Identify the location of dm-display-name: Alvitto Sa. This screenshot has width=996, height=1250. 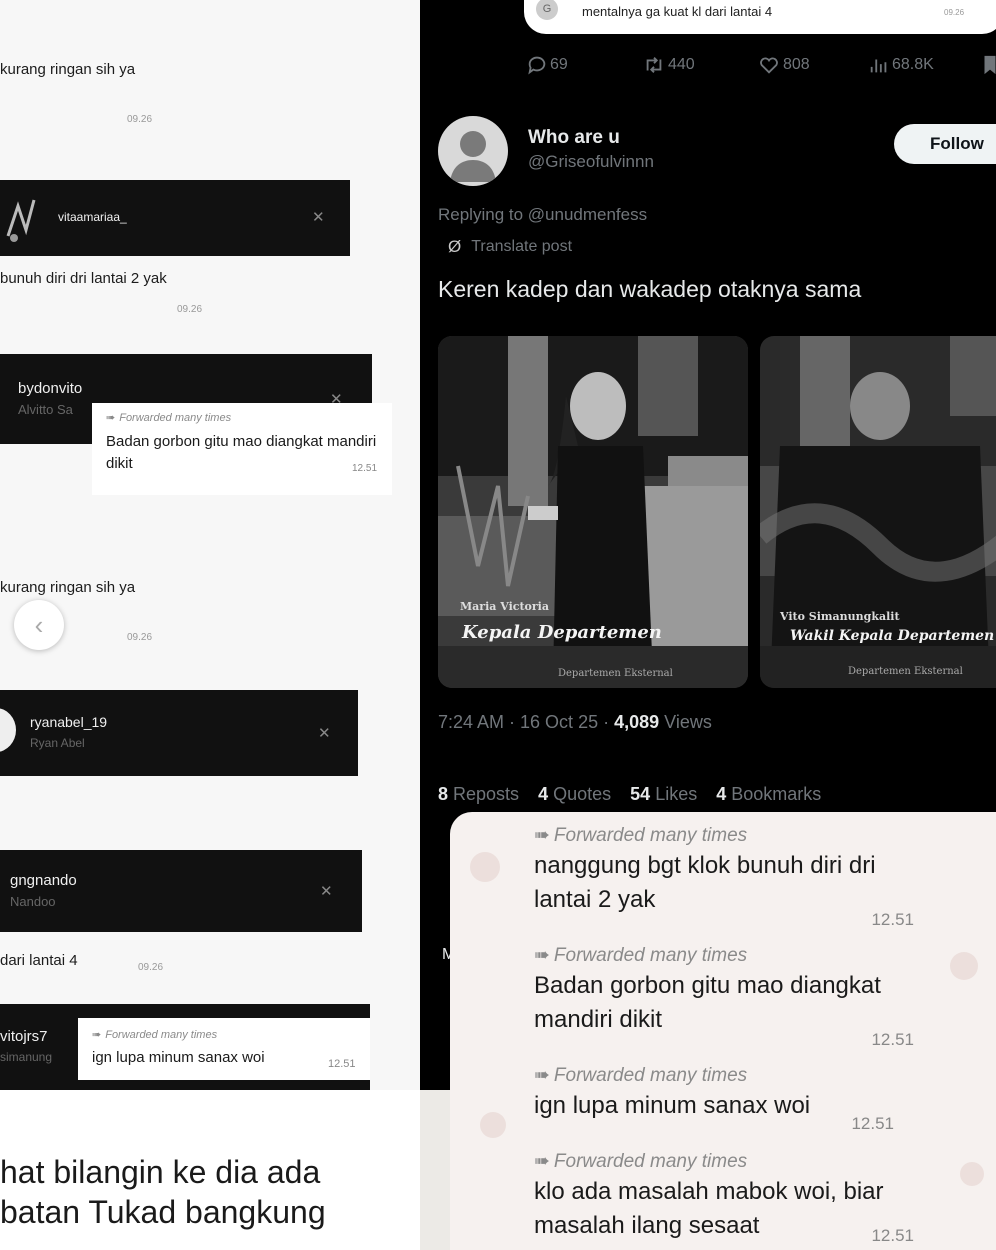
(45, 409).